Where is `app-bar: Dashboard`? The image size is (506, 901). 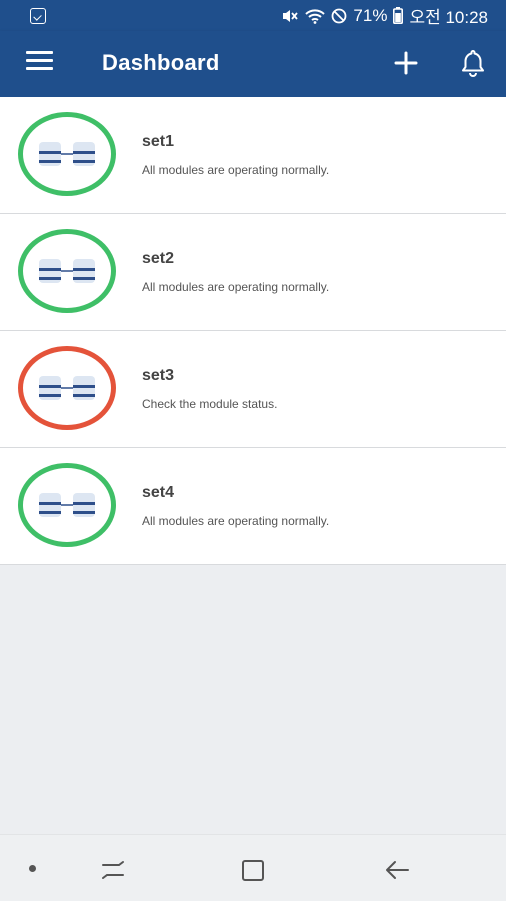 app-bar: Dashboard is located at coordinates (253, 64).